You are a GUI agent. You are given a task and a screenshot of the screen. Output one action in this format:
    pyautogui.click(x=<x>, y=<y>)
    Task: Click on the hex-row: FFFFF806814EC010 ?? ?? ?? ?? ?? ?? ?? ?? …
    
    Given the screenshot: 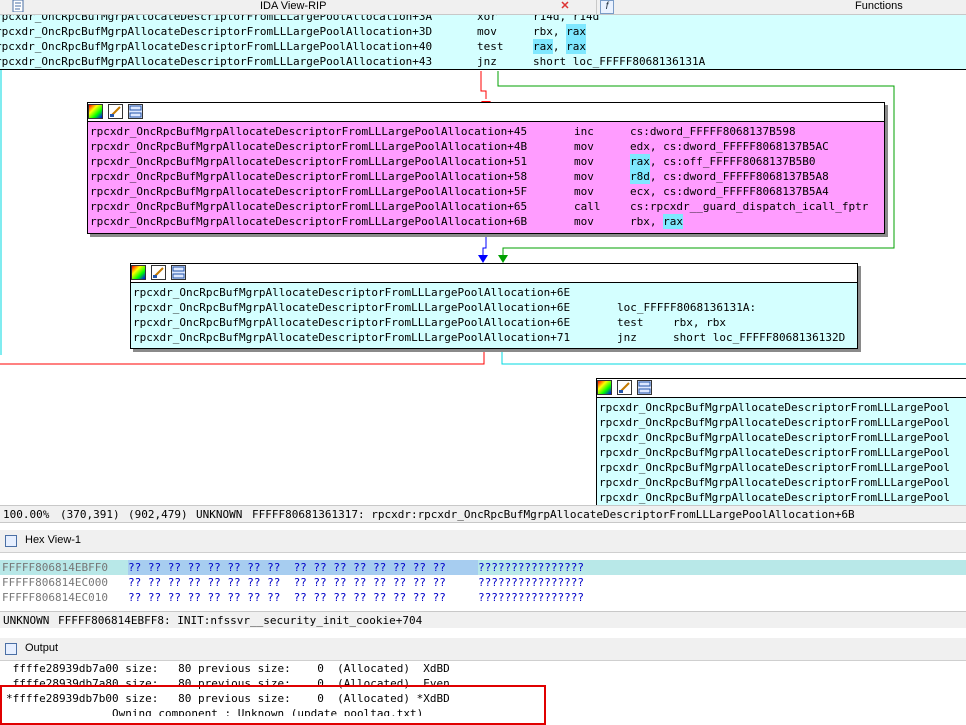 What is the action you would take?
    pyautogui.click(x=483, y=597)
    